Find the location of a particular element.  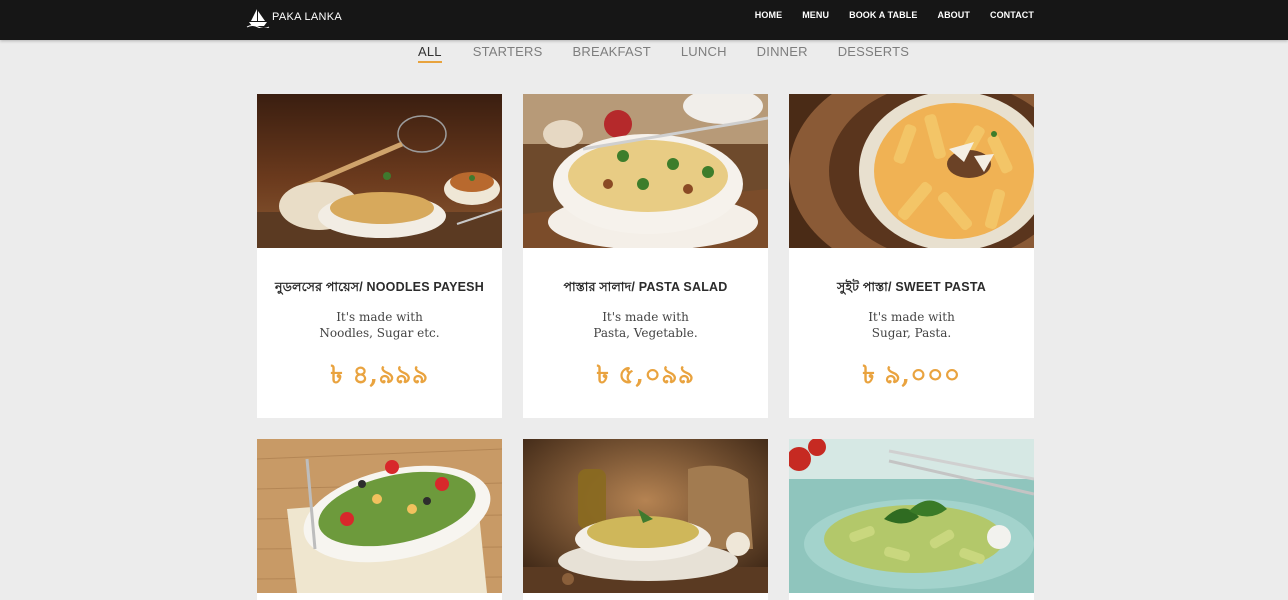

menu-item-title: সুইট পাস্তা/ SWEET PASTA is located at coordinates (911, 287).